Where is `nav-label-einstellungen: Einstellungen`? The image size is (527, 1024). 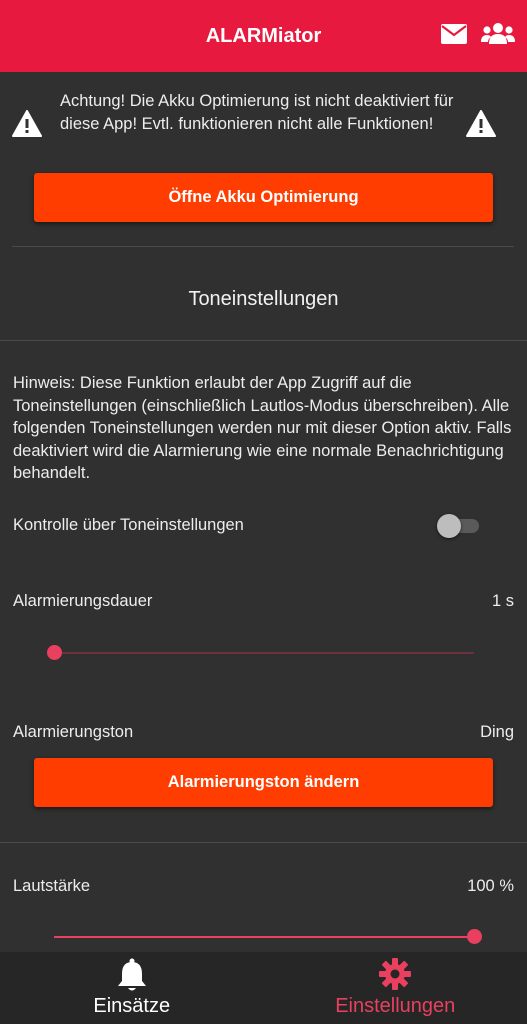
nav-label-einstellungen: Einstellungen is located at coordinates (395, 1006).